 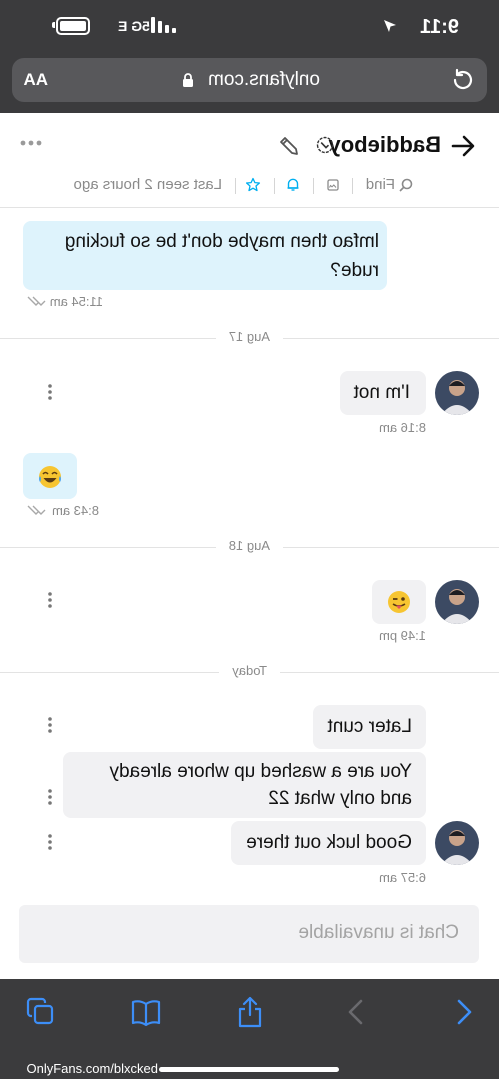 I want to click on message-text: I'm not, so click(x=381, y=392).